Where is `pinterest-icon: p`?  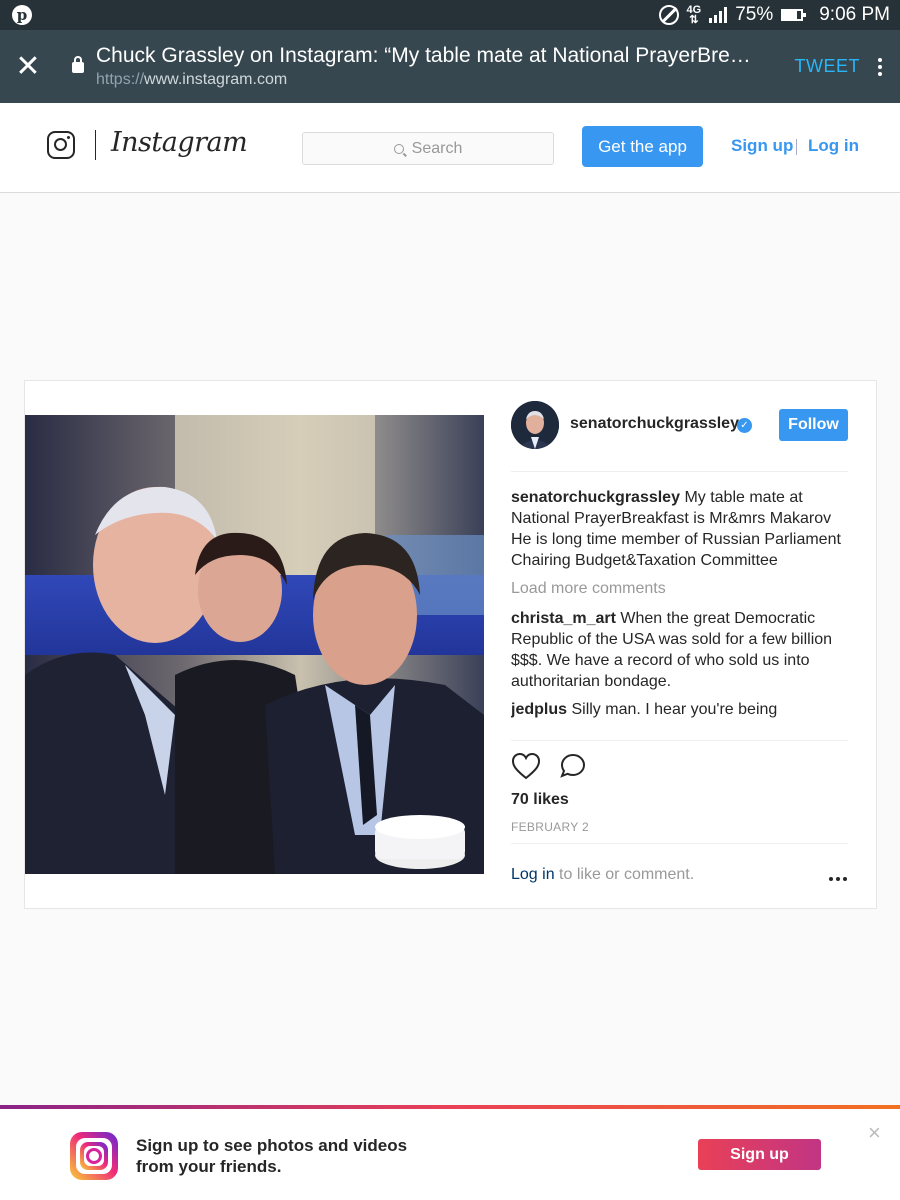 pinterest-icon: p is located at coordinates (22, 15).